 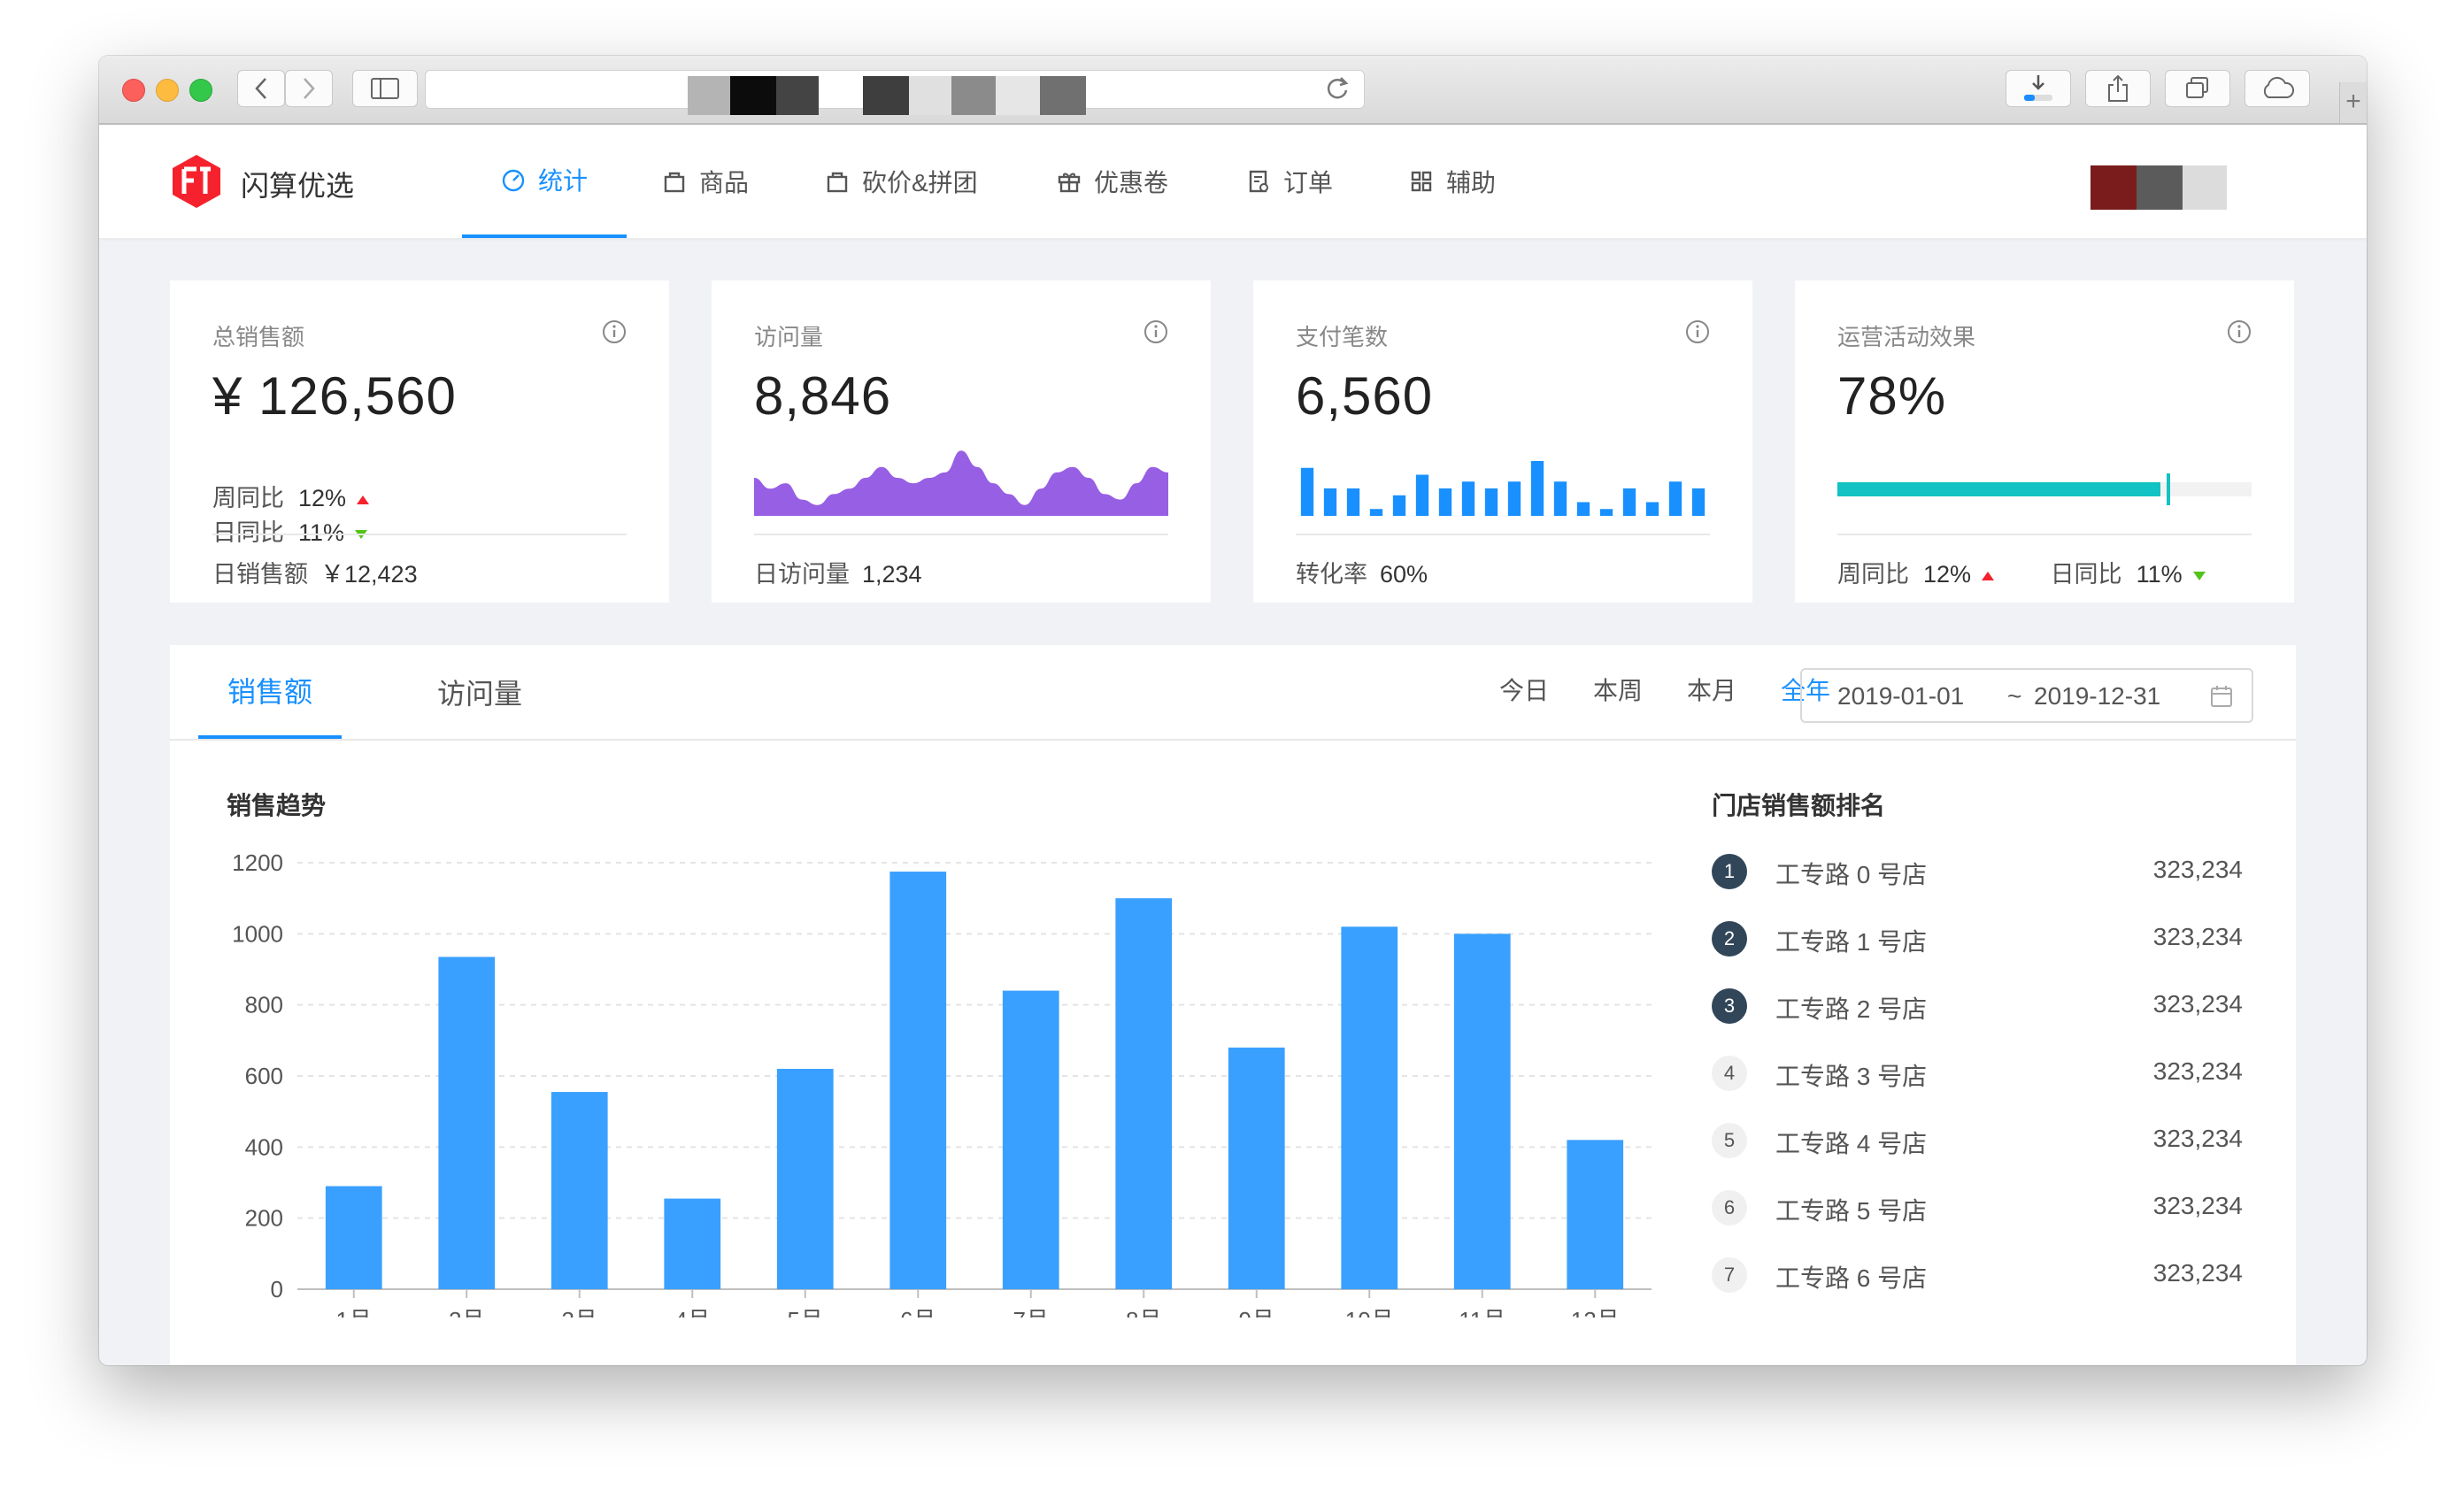 I want to click on maximize-window-button, so click(x=201, y=91).